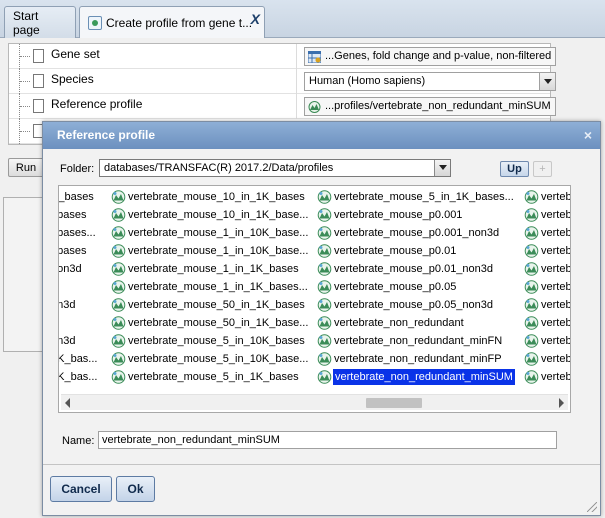  I want to click on tab-start-page: Start page, so click(40, 22).